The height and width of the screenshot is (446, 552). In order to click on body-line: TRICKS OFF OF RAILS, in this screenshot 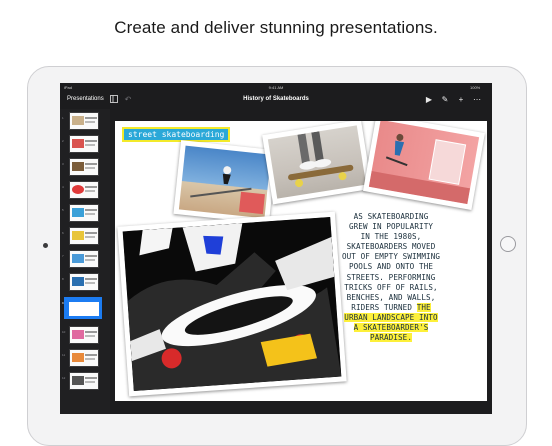, I will do `click(391, 287)`.